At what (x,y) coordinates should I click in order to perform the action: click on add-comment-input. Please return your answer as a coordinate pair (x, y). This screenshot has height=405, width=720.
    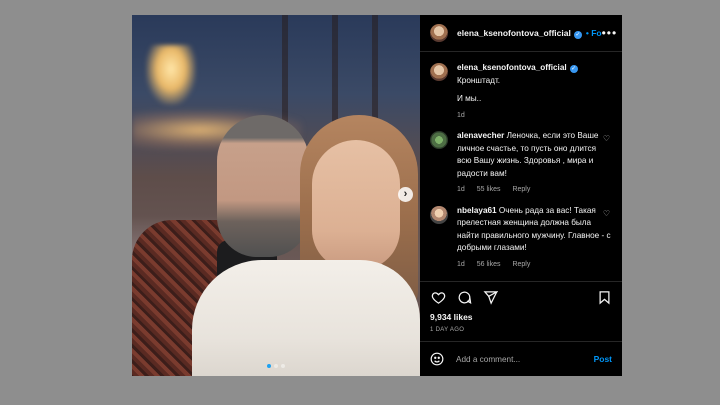
    Looking at the image, I should click on (524, 359).